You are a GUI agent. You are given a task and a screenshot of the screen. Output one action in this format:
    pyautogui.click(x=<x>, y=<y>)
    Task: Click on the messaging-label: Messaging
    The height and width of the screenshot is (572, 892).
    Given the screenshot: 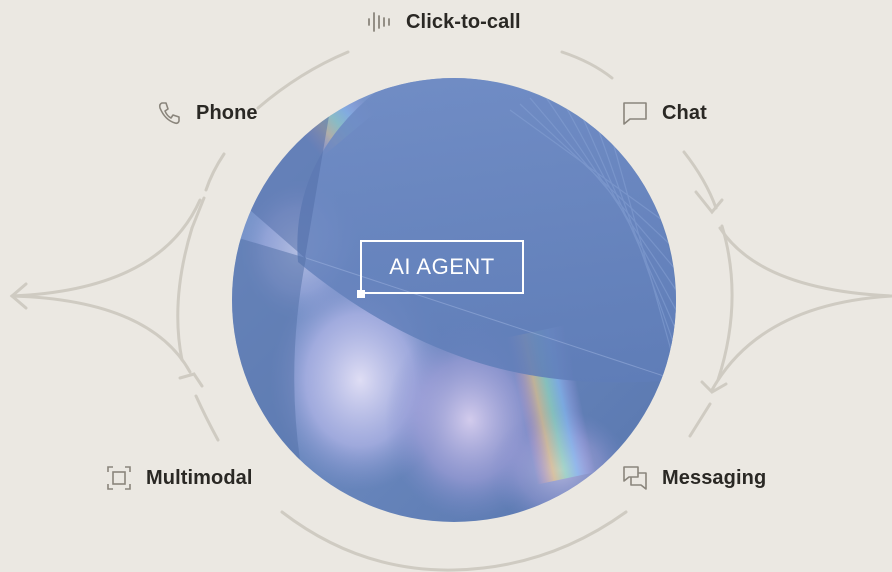 What is the action you would take?
    pyautogui.click(x=714, y=477)
    